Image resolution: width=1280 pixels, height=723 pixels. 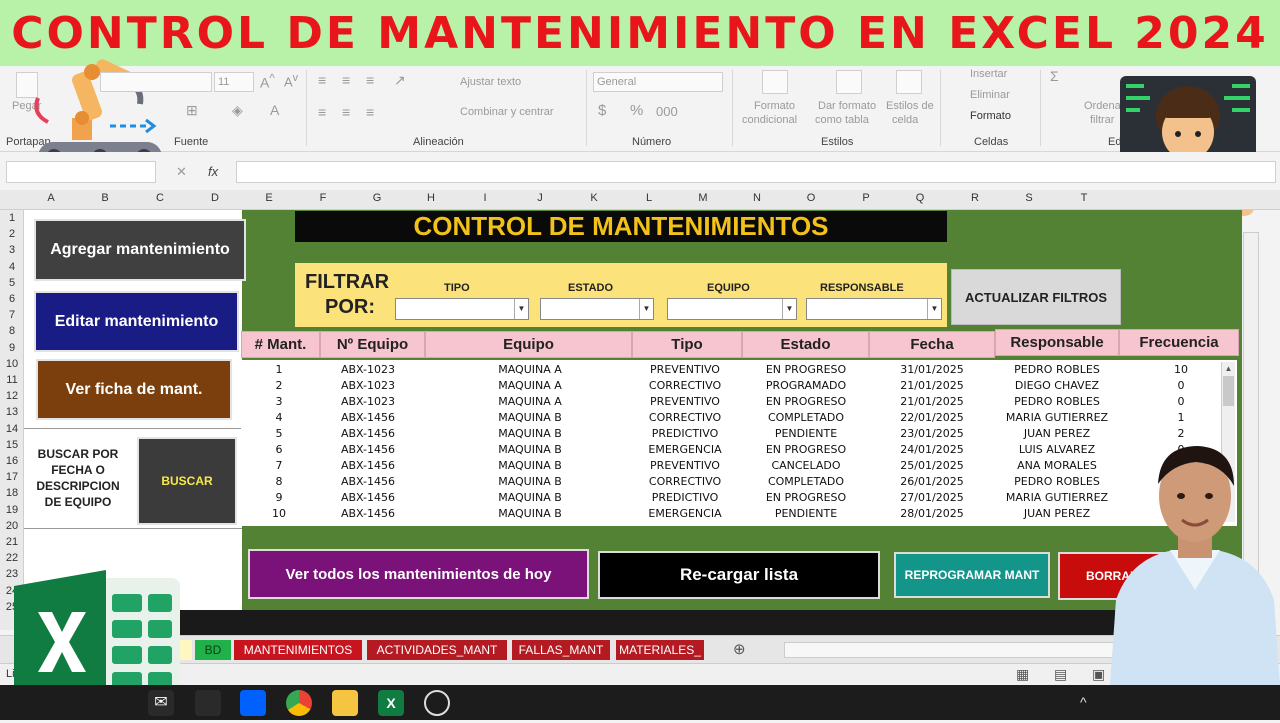 I want to click on chrome-icon, so click(x=299, y=703).